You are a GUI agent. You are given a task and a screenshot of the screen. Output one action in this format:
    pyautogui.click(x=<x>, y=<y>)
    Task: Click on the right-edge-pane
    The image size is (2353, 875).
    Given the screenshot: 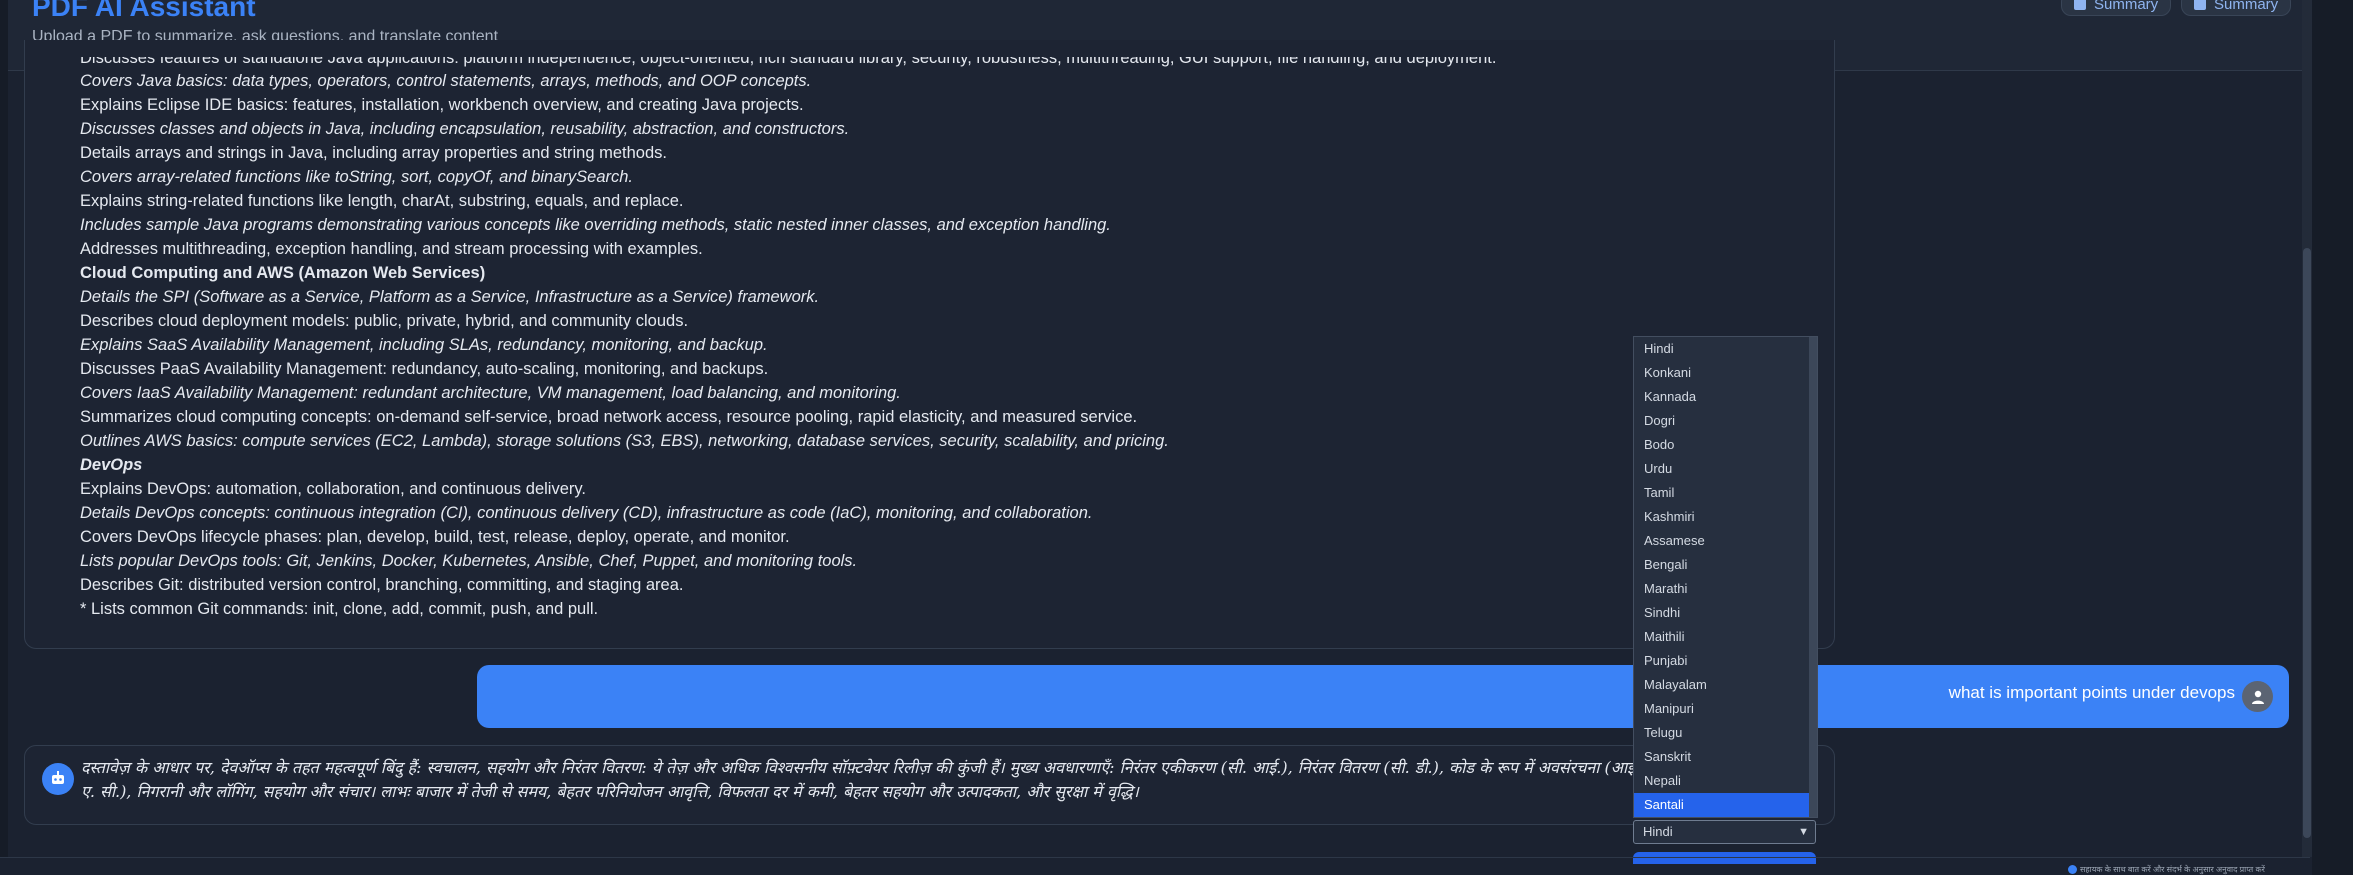 What is the action you would take?
    pyautogui.click(x=2332, y=437)
    